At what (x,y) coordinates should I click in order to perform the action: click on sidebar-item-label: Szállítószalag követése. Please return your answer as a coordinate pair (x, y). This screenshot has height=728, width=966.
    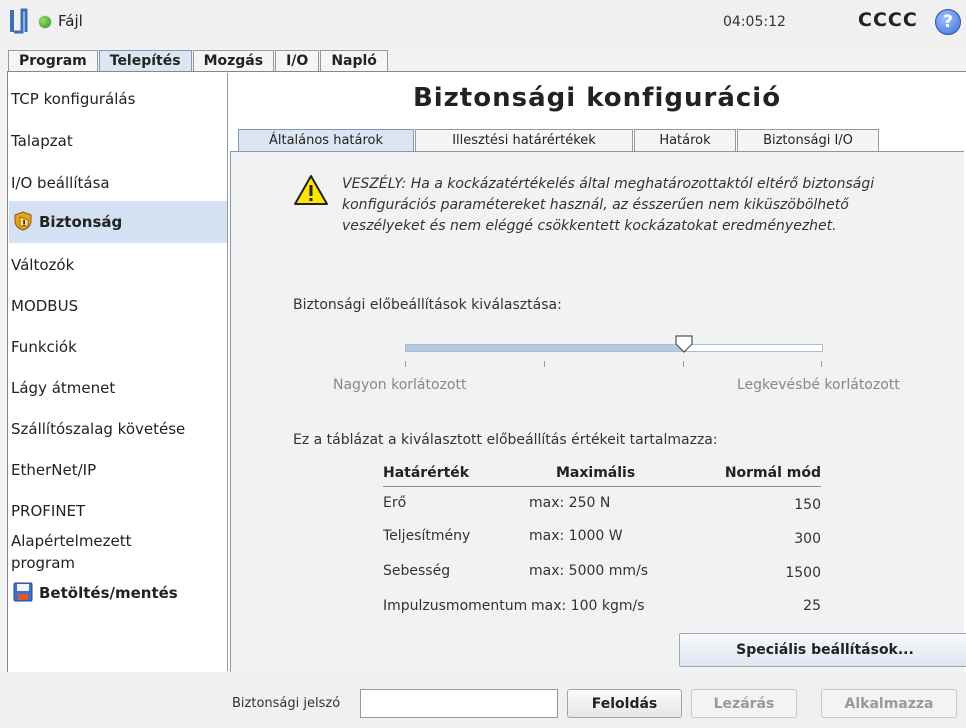
    Looking at the image, I should click on (98, 429).